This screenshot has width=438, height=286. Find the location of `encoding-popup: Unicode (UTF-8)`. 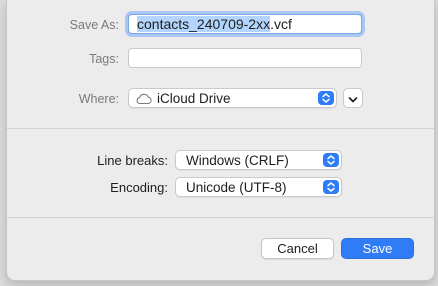

encoding-popup: Unicode (UTF-8) is located at coordinates (258, 187).